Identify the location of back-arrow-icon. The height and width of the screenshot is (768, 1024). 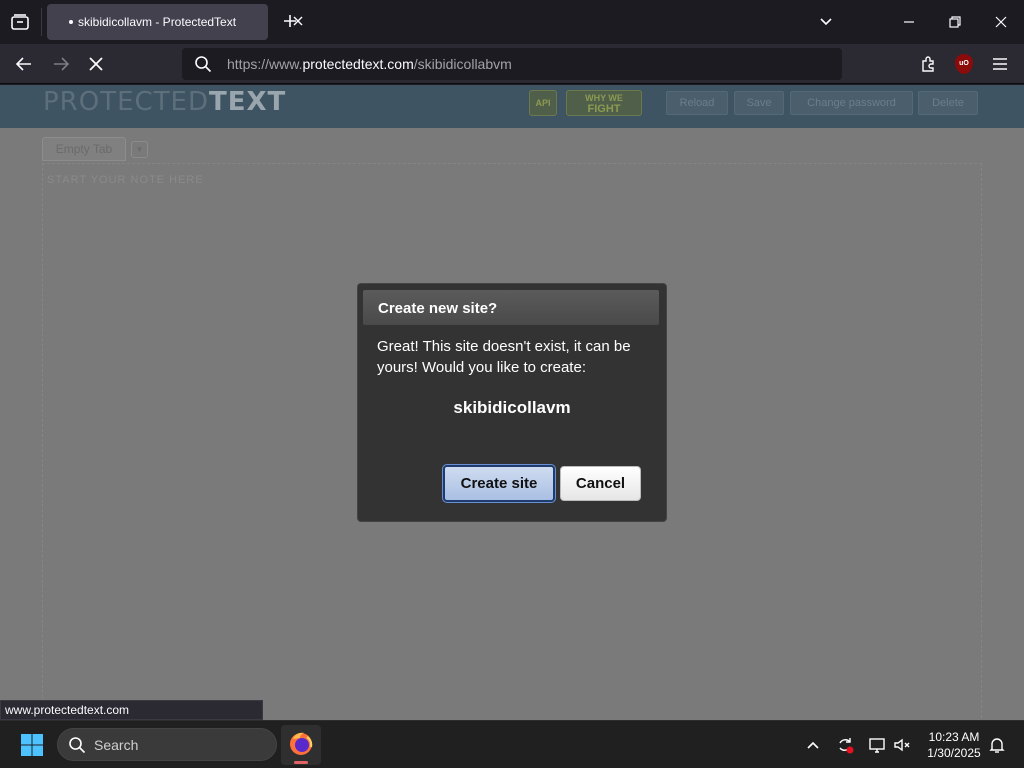
(24, 64).